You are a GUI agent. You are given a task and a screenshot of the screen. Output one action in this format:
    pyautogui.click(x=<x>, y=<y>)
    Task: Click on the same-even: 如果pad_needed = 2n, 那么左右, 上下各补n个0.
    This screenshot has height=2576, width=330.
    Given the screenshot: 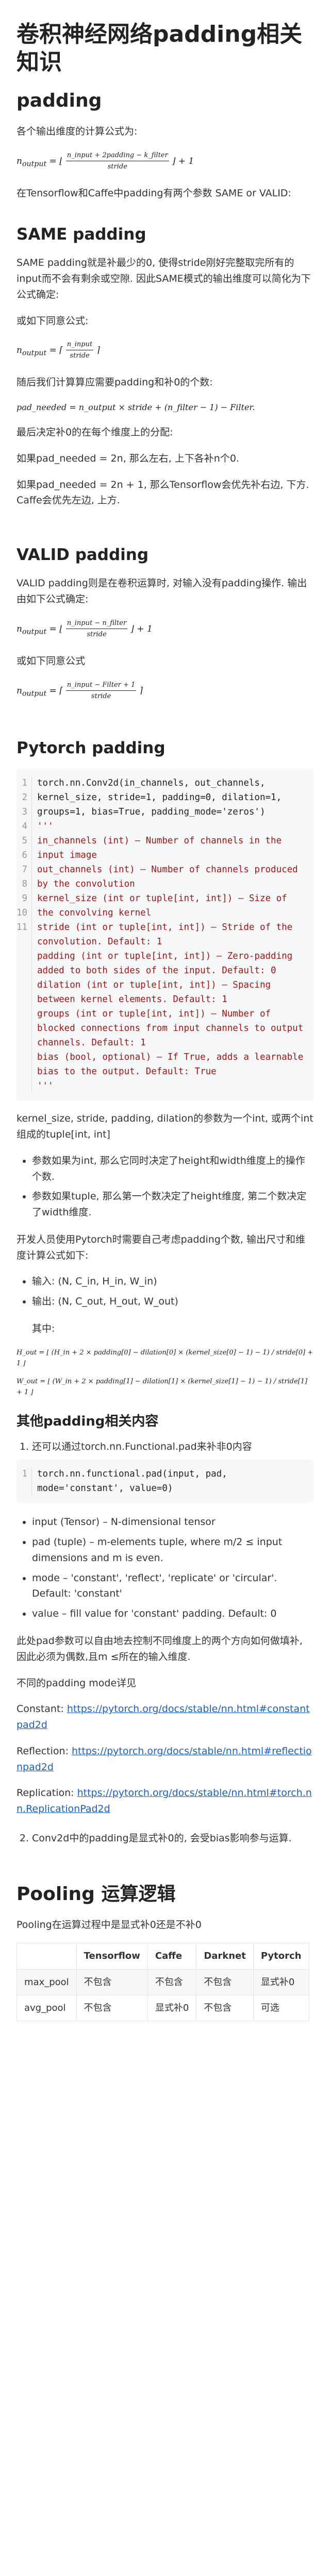 What is the action you would take?
    pyautogui.click(x=127, y=458)
    